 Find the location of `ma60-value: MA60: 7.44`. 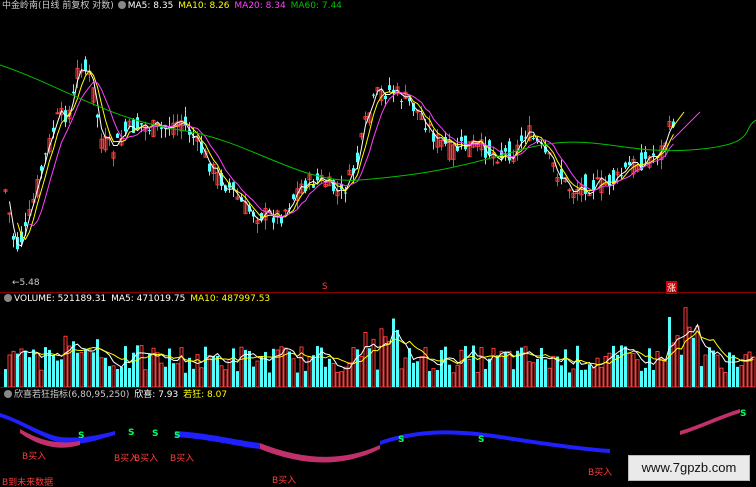

ma60-value: MA60: 7.44 is located at coordinates (316, 6).